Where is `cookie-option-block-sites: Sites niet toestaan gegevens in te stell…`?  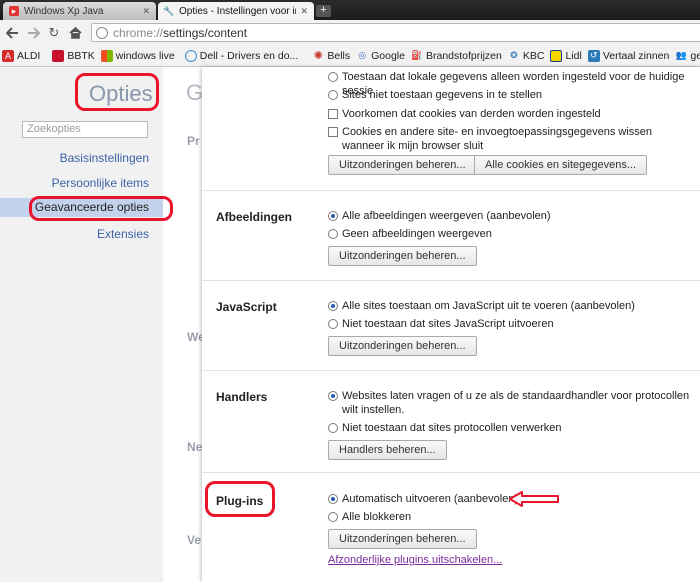
cookie-option-block-sites: Sites niet toestaan gegevens in te stell… is located at coordinates (511, 95).